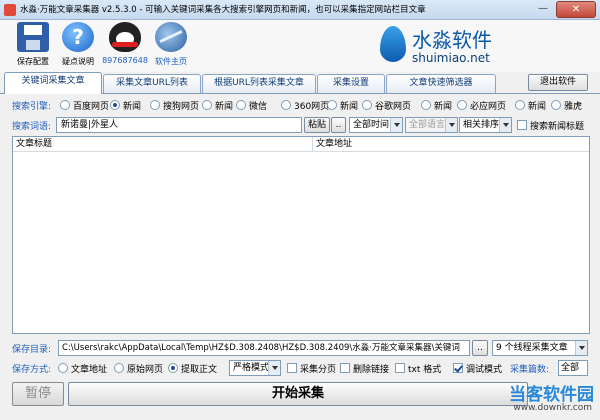 This screenshot has width=600, height=420. Describe the element at coordinates (576, 9) in the screenshot. I see `close-button: ✕` at that location.